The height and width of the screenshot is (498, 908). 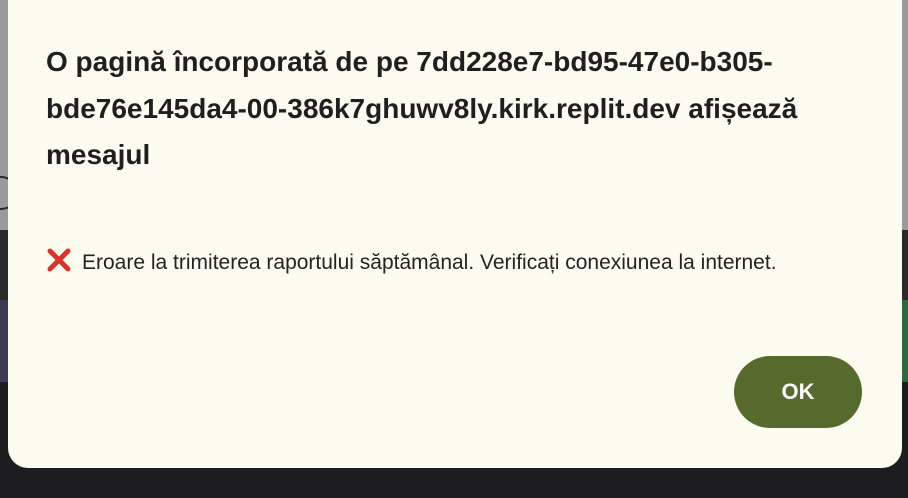 I want to click on red-x-icon, so click(x=59, y=260).